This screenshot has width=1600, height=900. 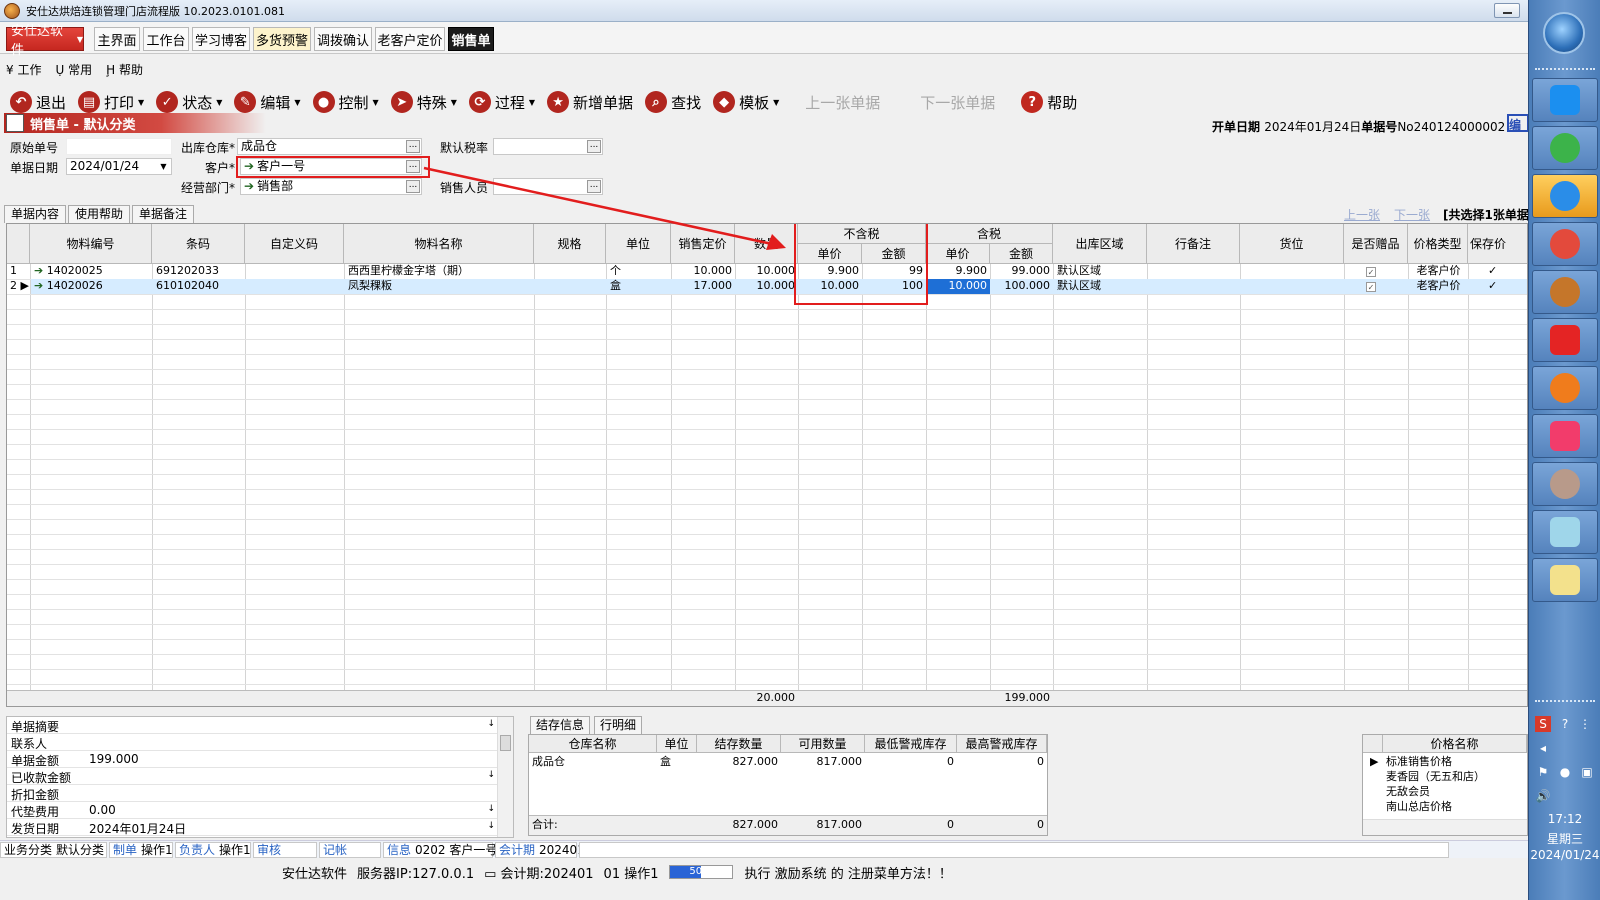 I want to click on price-item: 南山总店价格, so click(x=1455, y=807).